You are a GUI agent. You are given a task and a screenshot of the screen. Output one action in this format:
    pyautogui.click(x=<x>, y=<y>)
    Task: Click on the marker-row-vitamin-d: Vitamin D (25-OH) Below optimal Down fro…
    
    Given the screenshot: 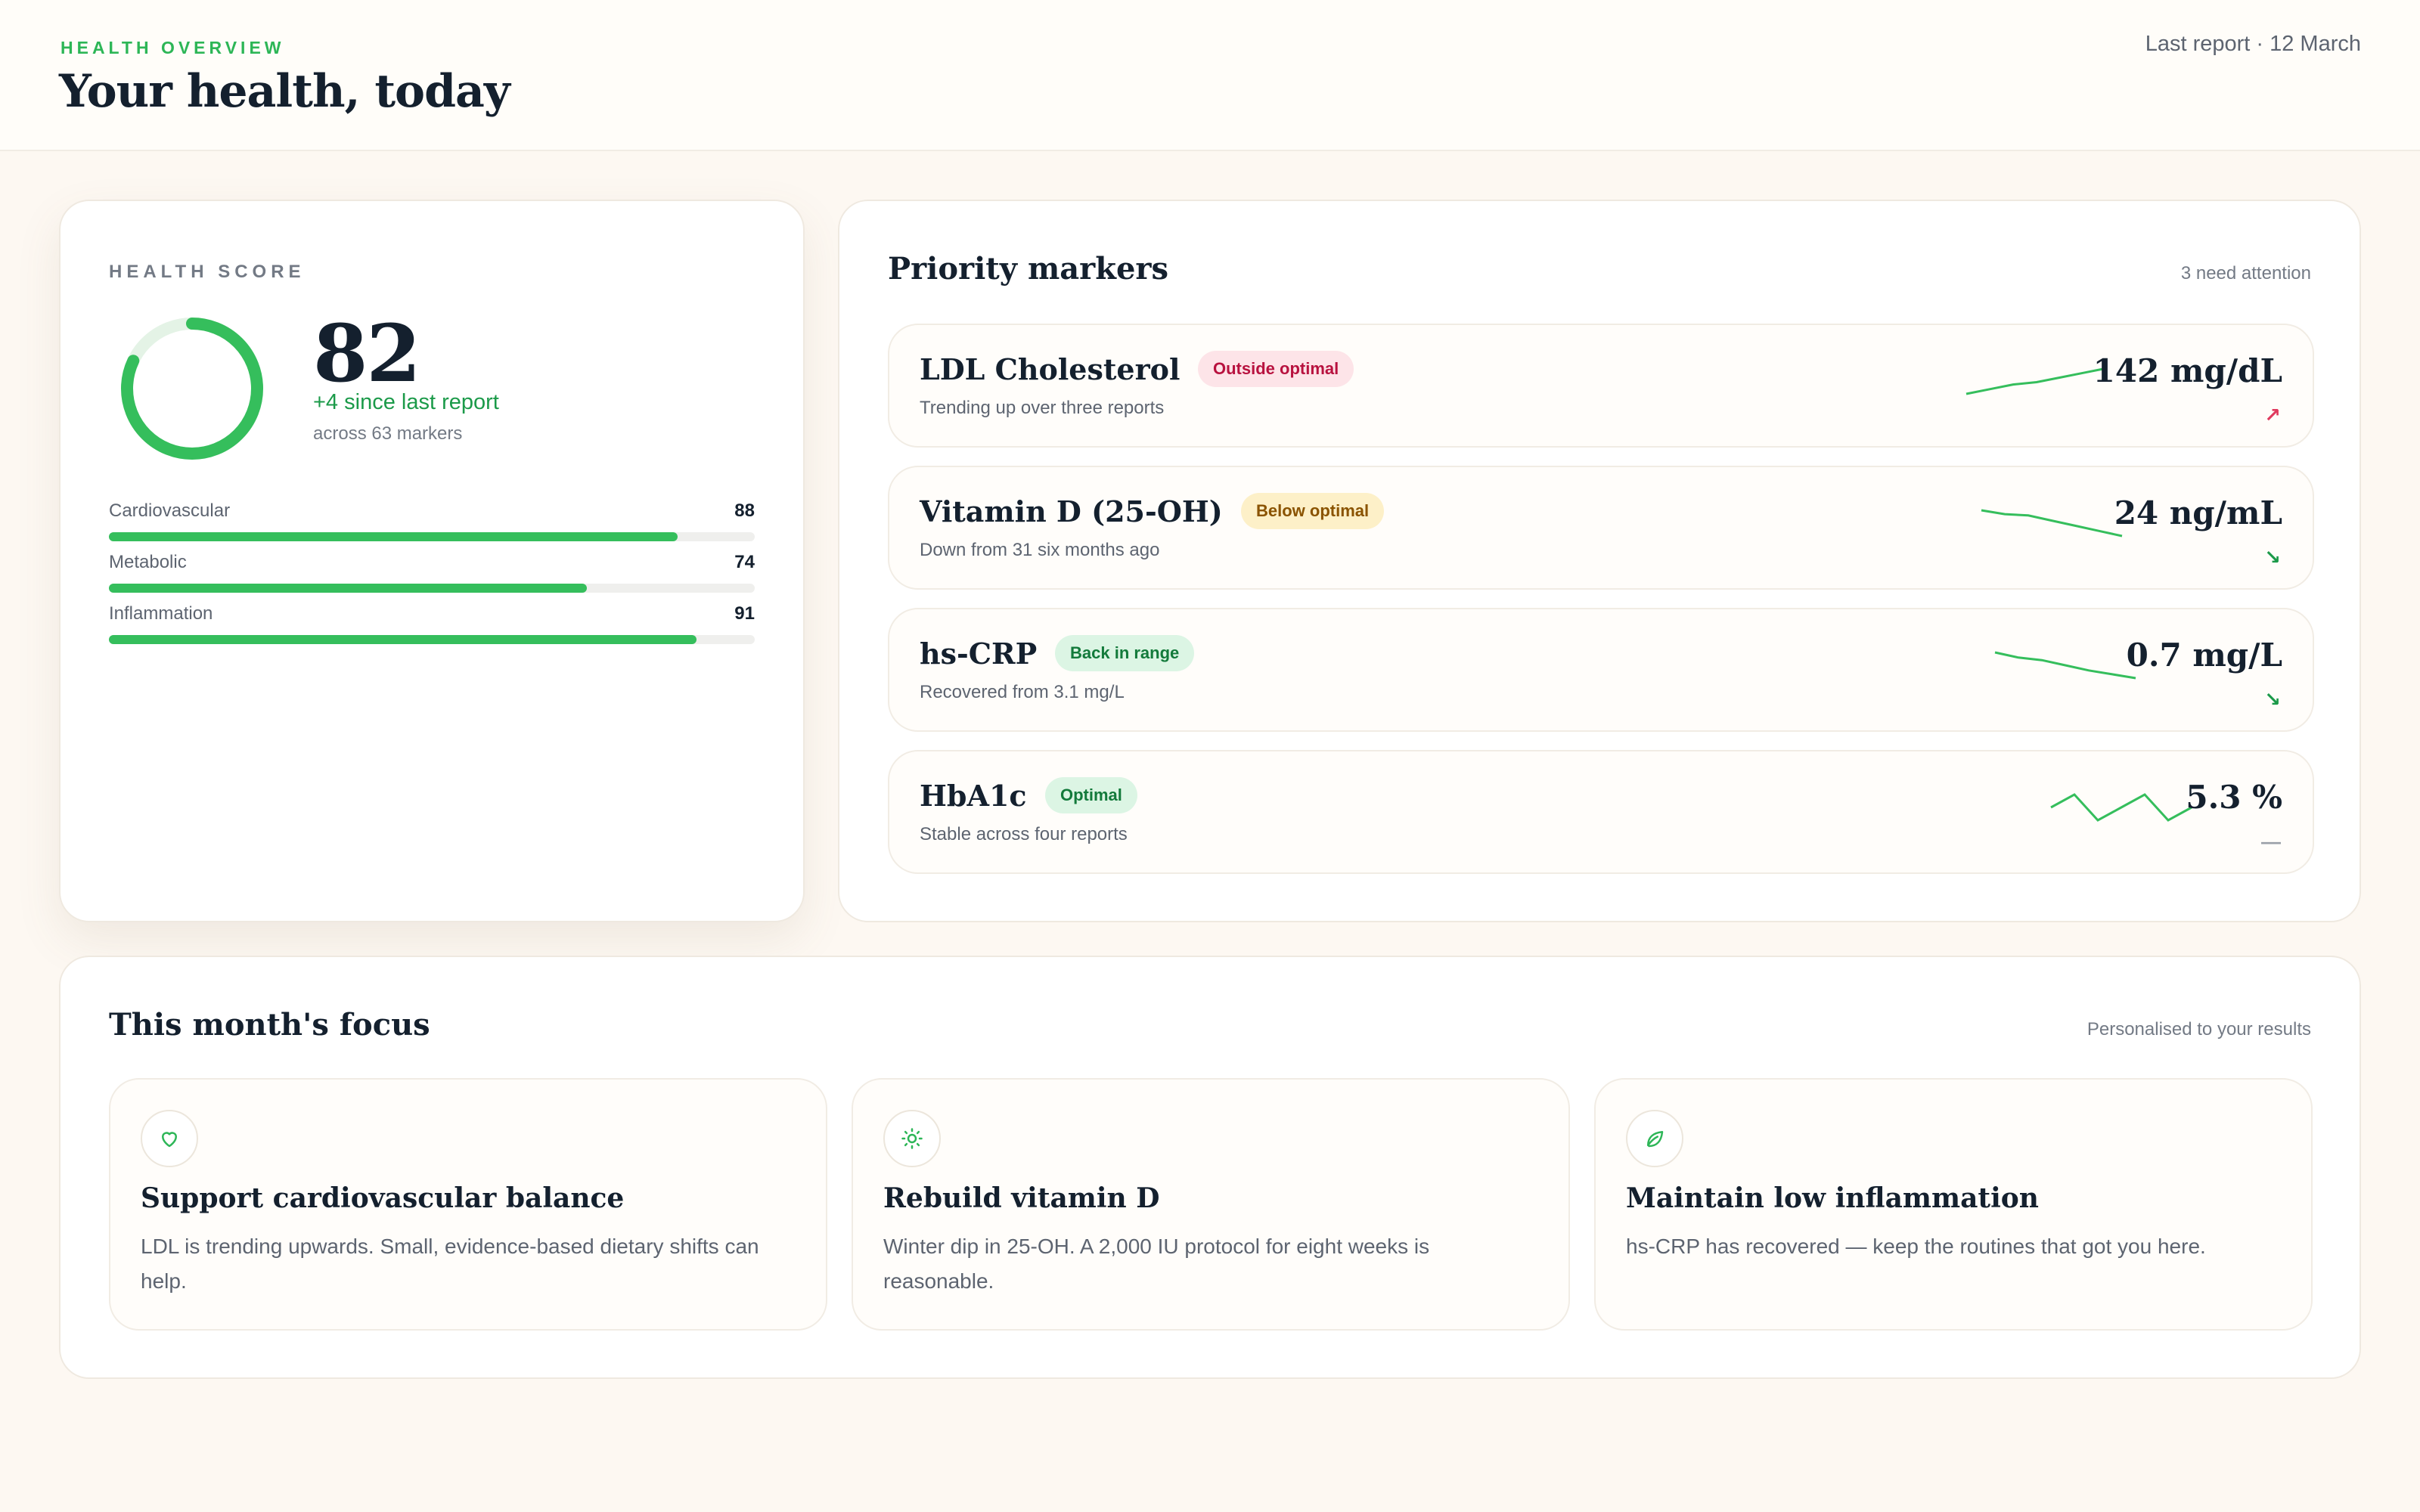 What is the action you would take?
    pyautogui.click(x=1601, y=528)
    